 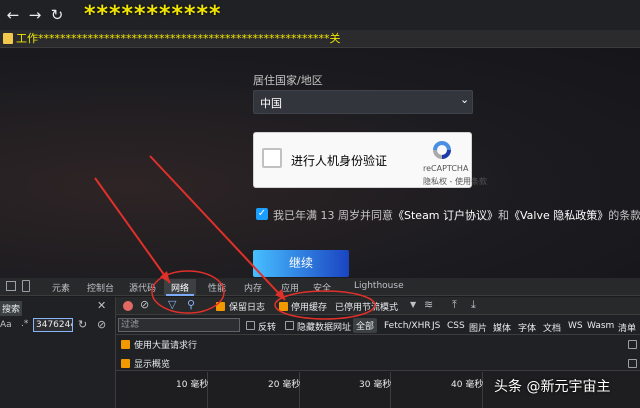 What do you see at coordinates (600, 326) in the screenshot?
I see `type-filter-wasm: Wasm` at bounding box center [600, 326].